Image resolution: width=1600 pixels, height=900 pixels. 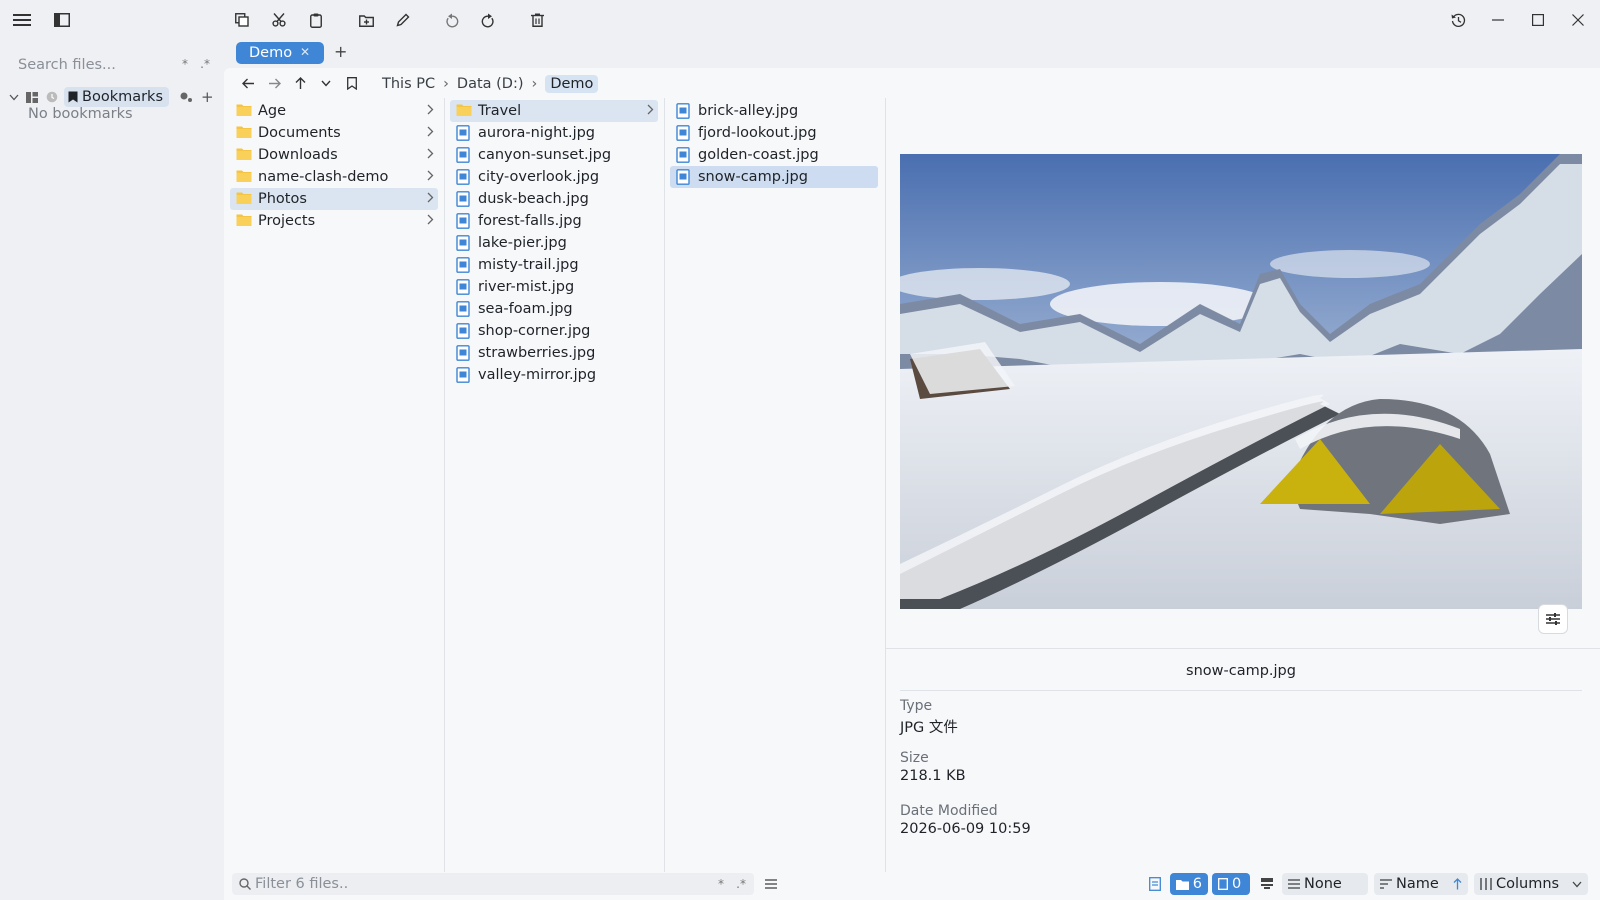 What do you see at coordinates (721, 884) in the screenshot?
I see `filter-glob-toggle: *` at bounding box center [721, 884].